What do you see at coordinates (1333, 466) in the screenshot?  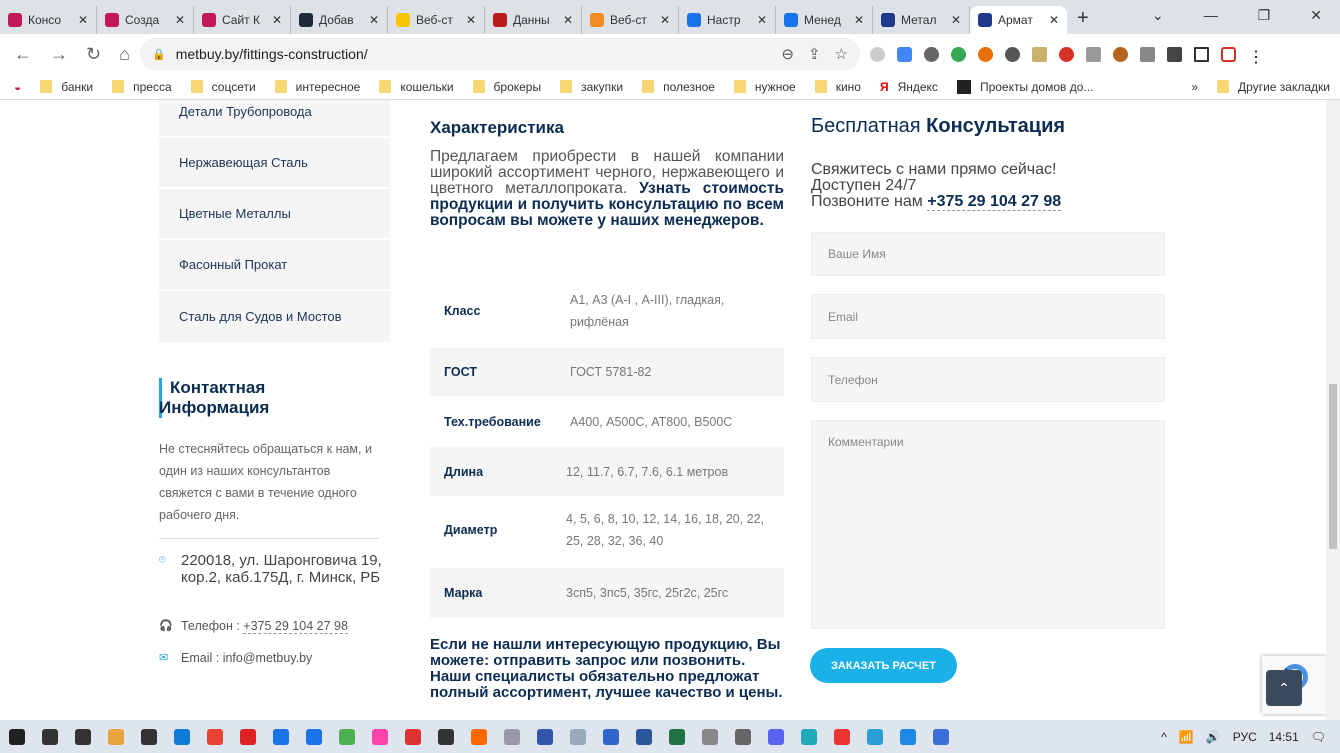 I see `scrollbar-thumb` at bounding box center [1333, 466].